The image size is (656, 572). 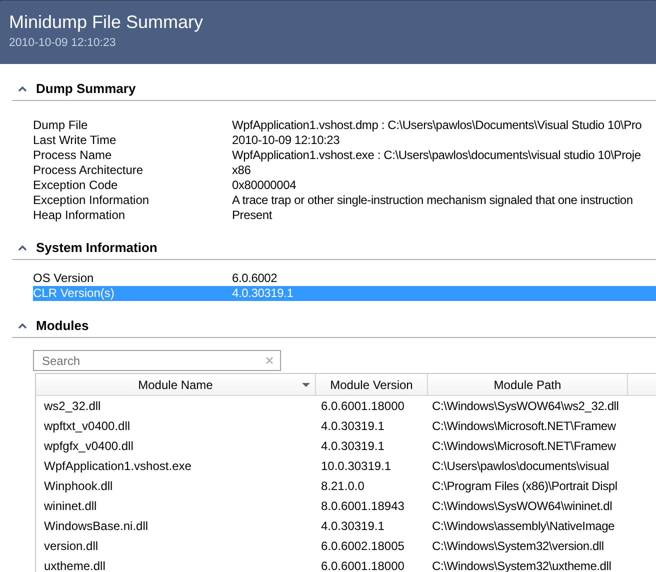 What do you see at coordinates (344, 278) in the screenshot?
I see `property-row: OS Version 6.0.6002` at bounding box center [344, 278].